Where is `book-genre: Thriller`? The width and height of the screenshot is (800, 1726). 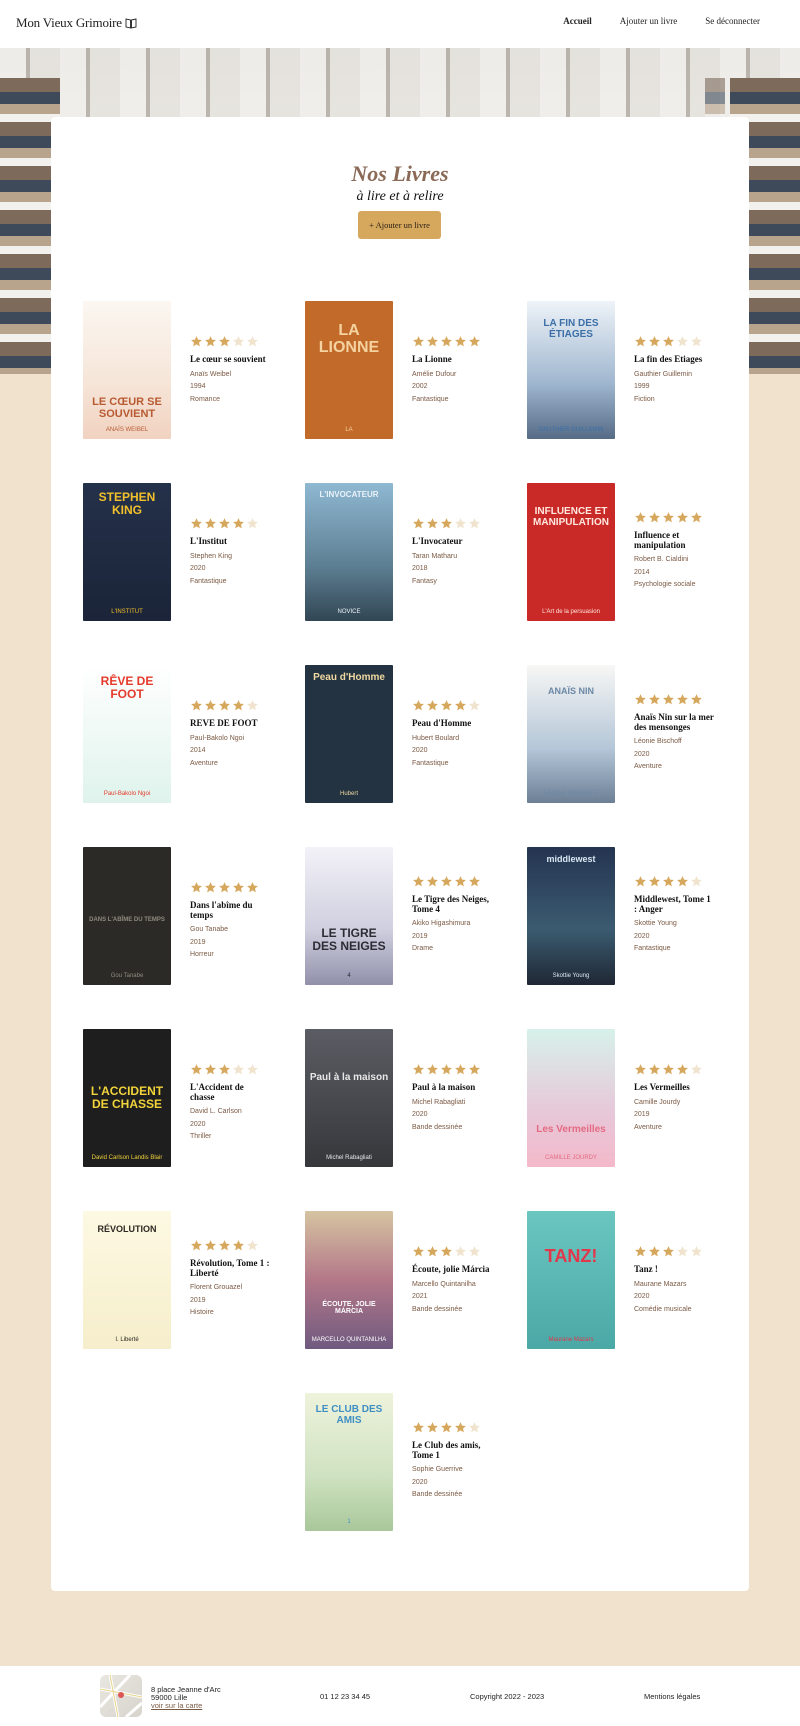
book-genre: Thriller is located at coordinates (201, 1136).